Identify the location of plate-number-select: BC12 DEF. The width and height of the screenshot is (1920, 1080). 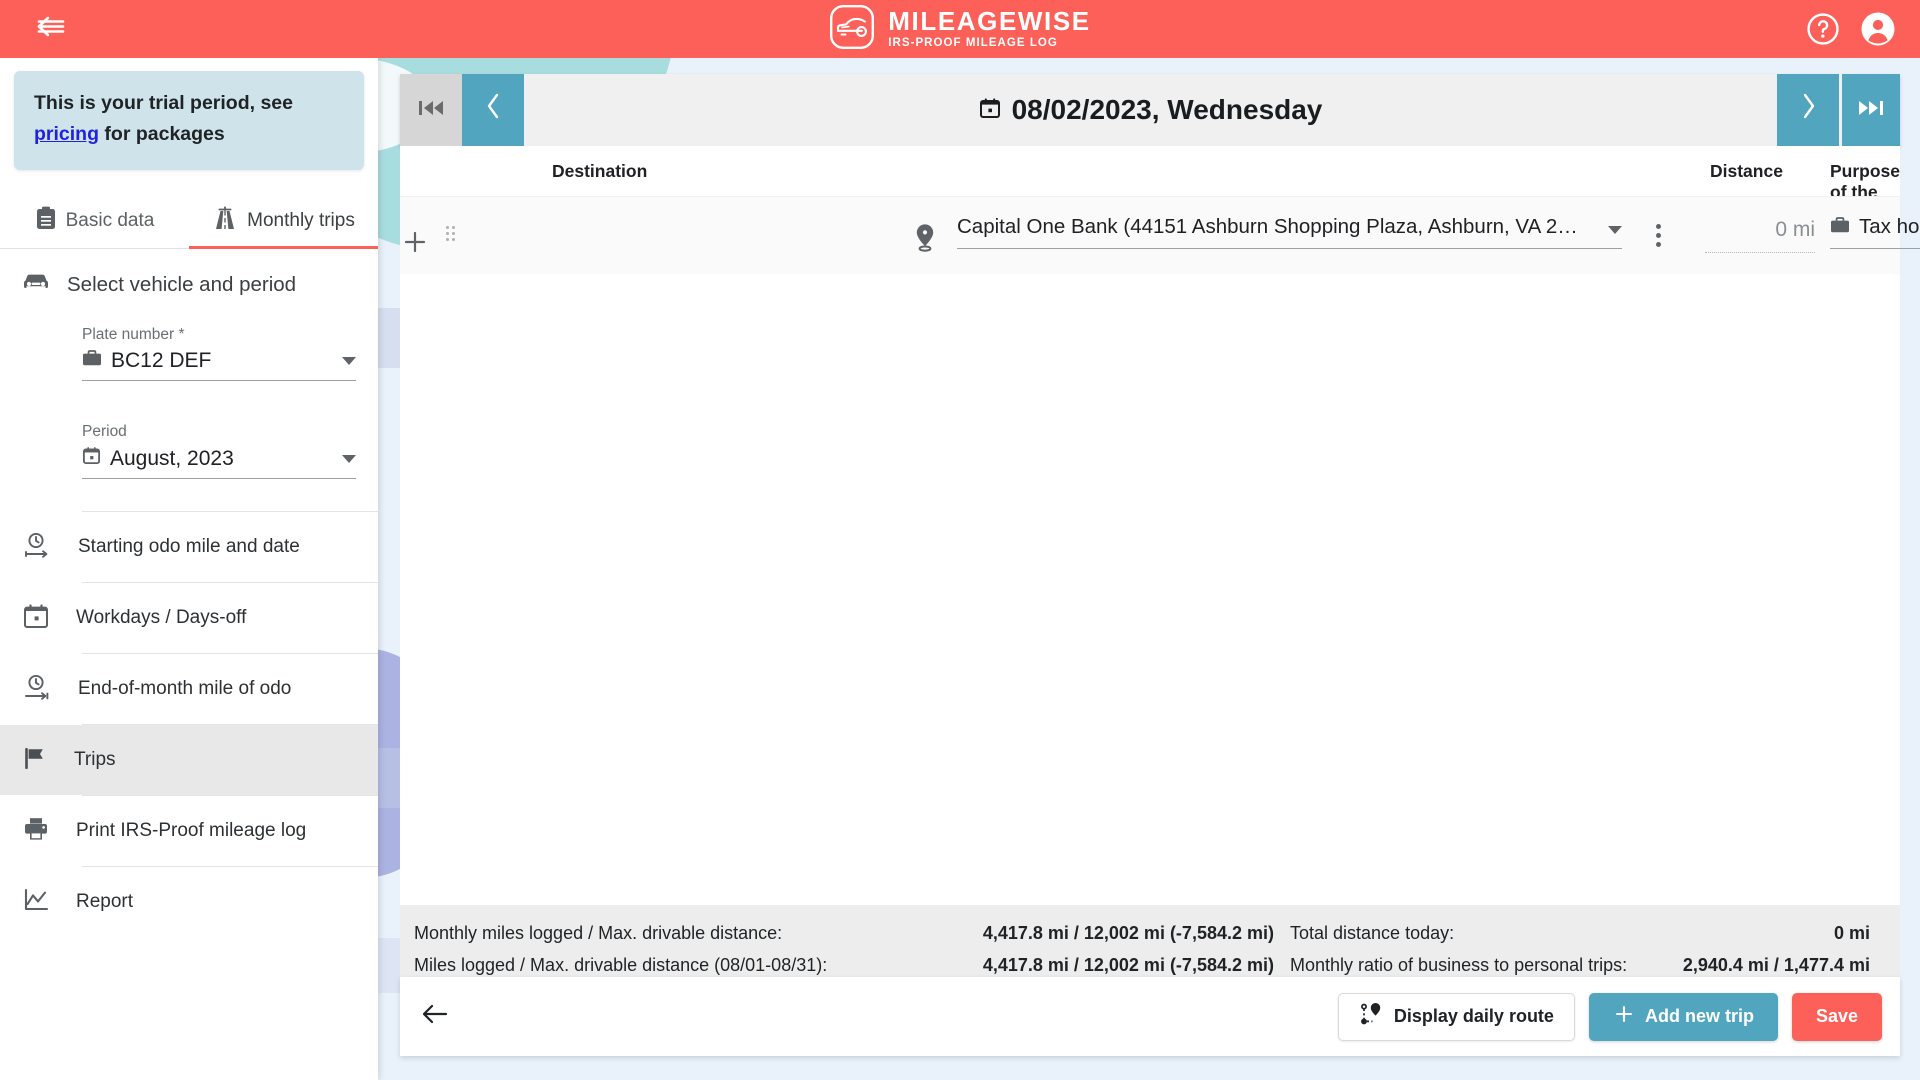
(219, 365).